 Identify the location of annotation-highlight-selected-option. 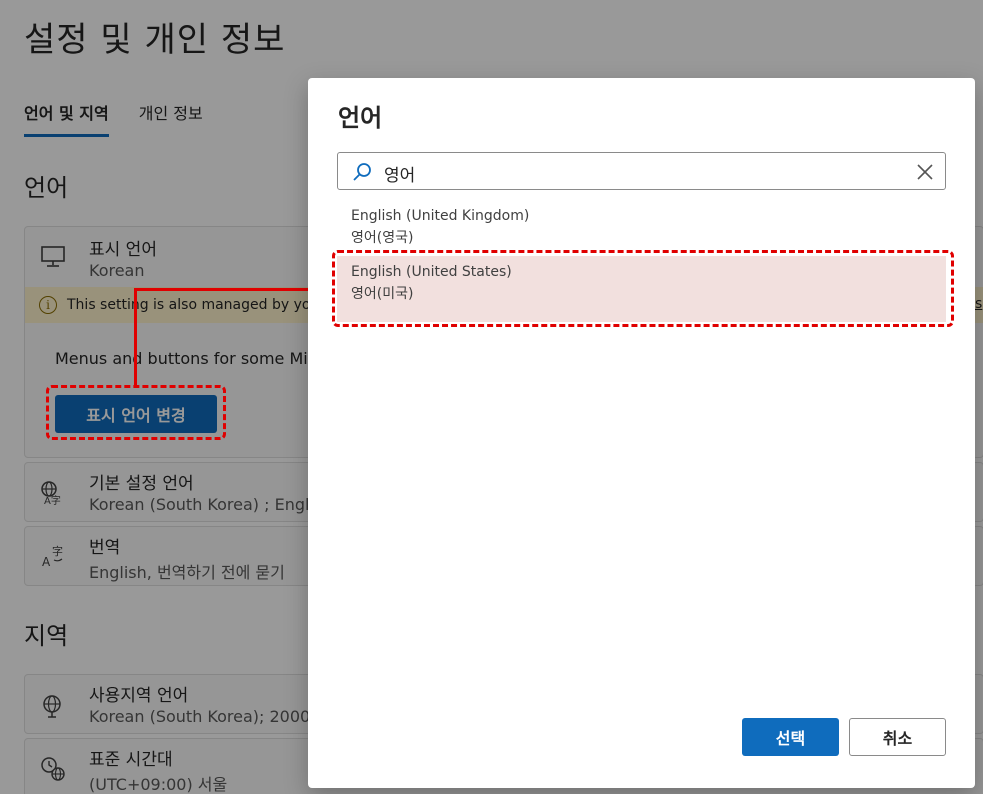
(643, 288).